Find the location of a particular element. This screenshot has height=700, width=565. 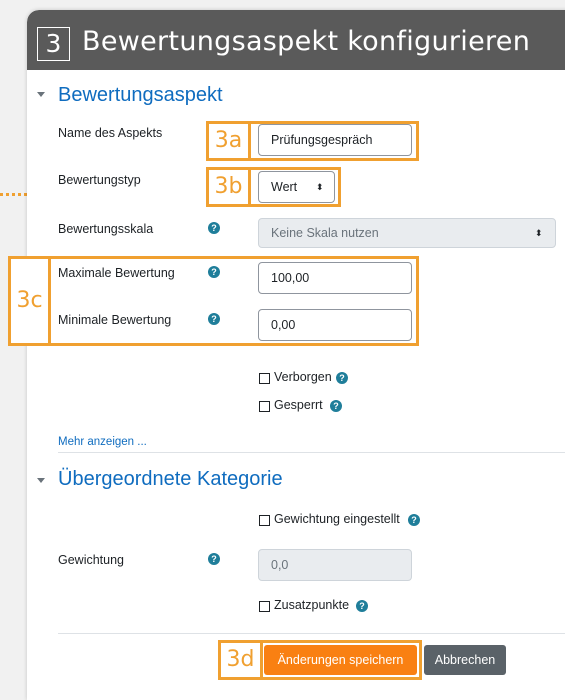

dialog-header: 3 Bewertungsaspekt konfigurieren is located at coordinates (296, 40).